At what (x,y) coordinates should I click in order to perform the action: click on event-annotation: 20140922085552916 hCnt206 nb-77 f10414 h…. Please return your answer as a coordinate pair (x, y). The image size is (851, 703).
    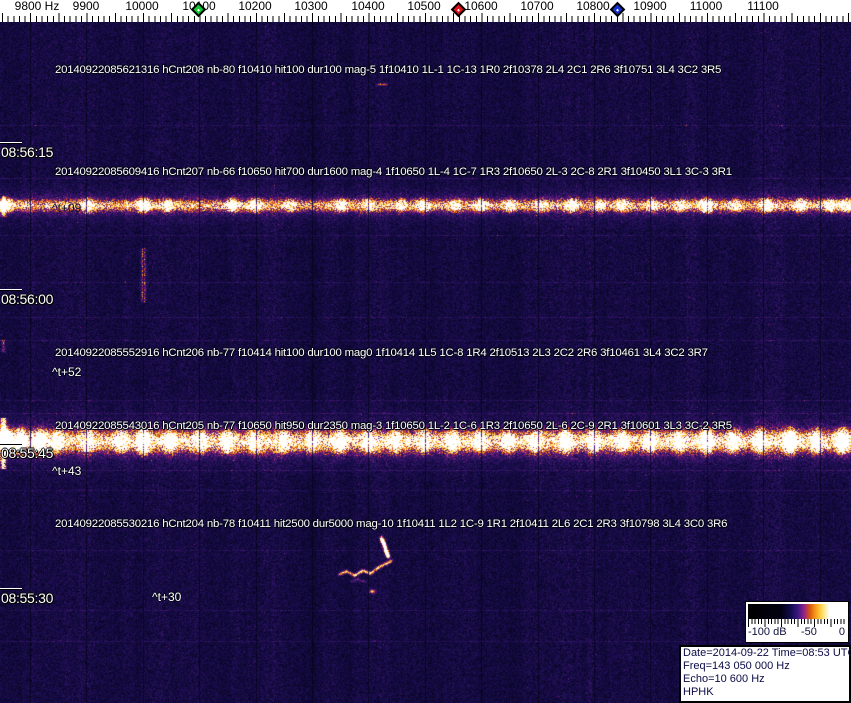
    Looking at the image, I should click on (381, 353).